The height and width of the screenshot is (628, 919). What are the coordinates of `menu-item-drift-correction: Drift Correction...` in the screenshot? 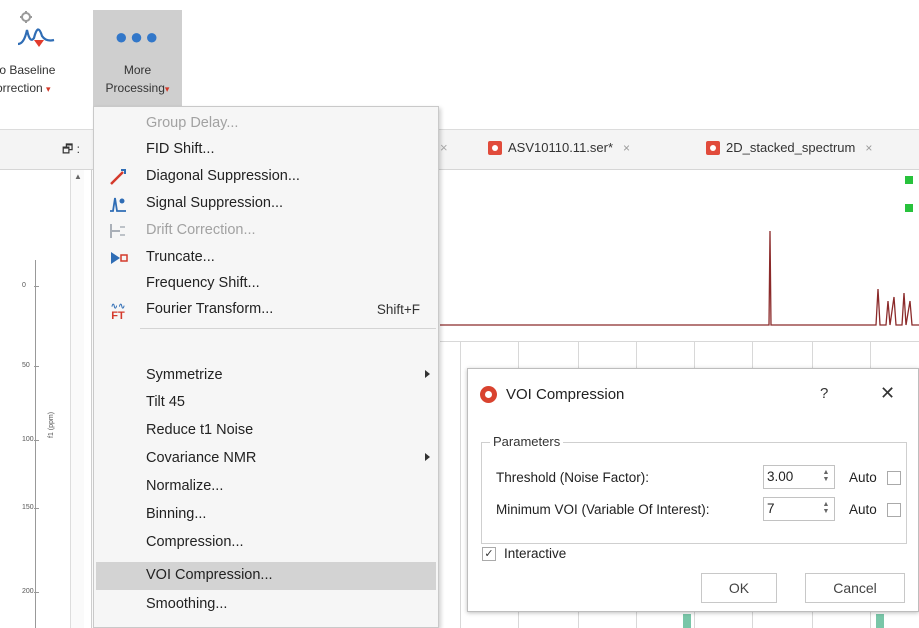 It's located at (266, 231).